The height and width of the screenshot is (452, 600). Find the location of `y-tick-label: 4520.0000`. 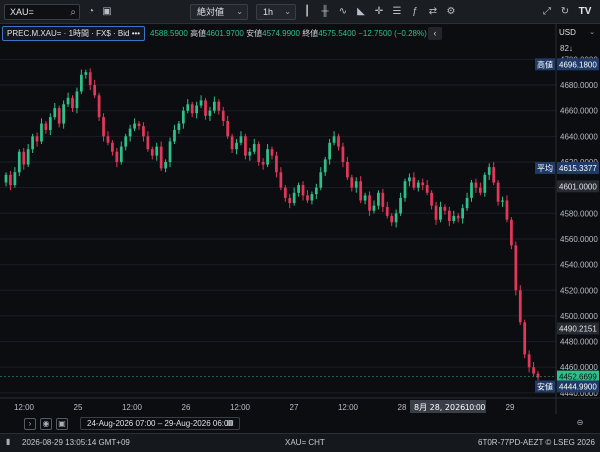

y-tick-label: 4520.0000 is located at coordinates (579, 290).